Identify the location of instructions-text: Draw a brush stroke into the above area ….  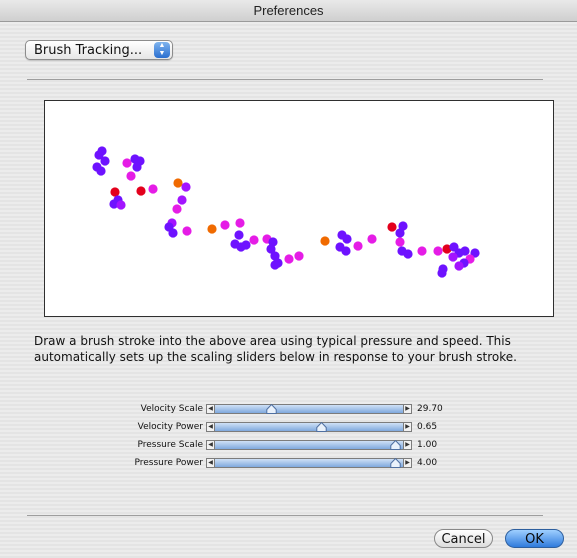
(294, 349).